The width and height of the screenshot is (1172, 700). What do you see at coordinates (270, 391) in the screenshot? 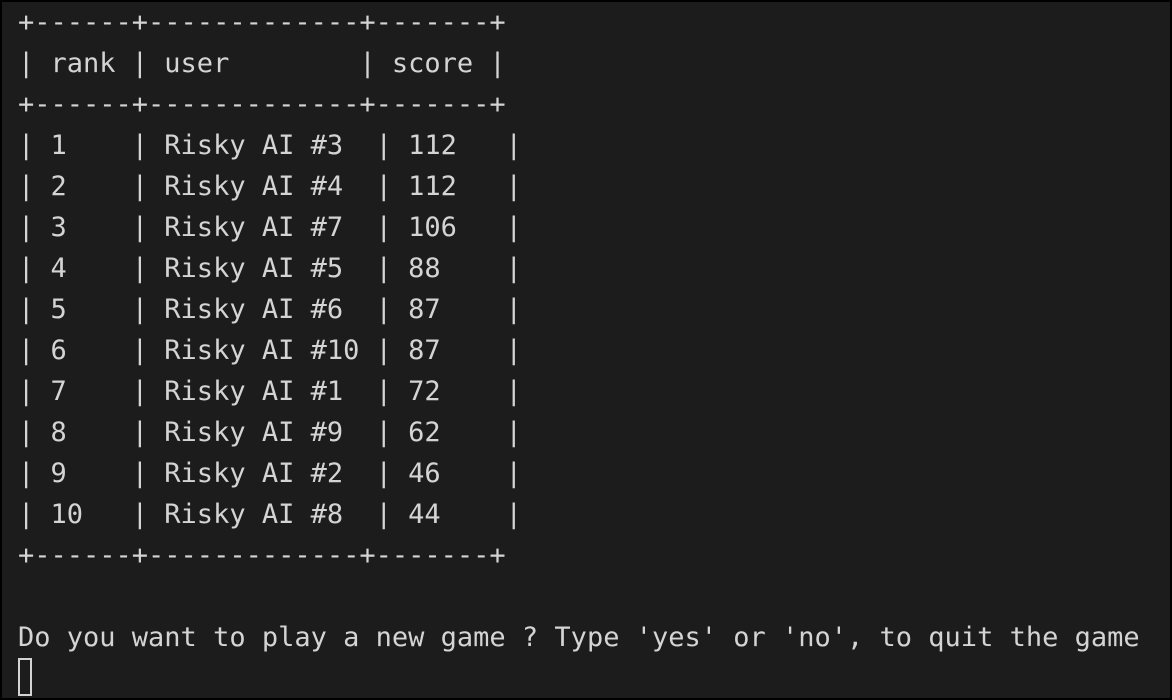
I see `table-row: | 7 | Risky AI #1 | 72 |` at bounding box center [270, 391].